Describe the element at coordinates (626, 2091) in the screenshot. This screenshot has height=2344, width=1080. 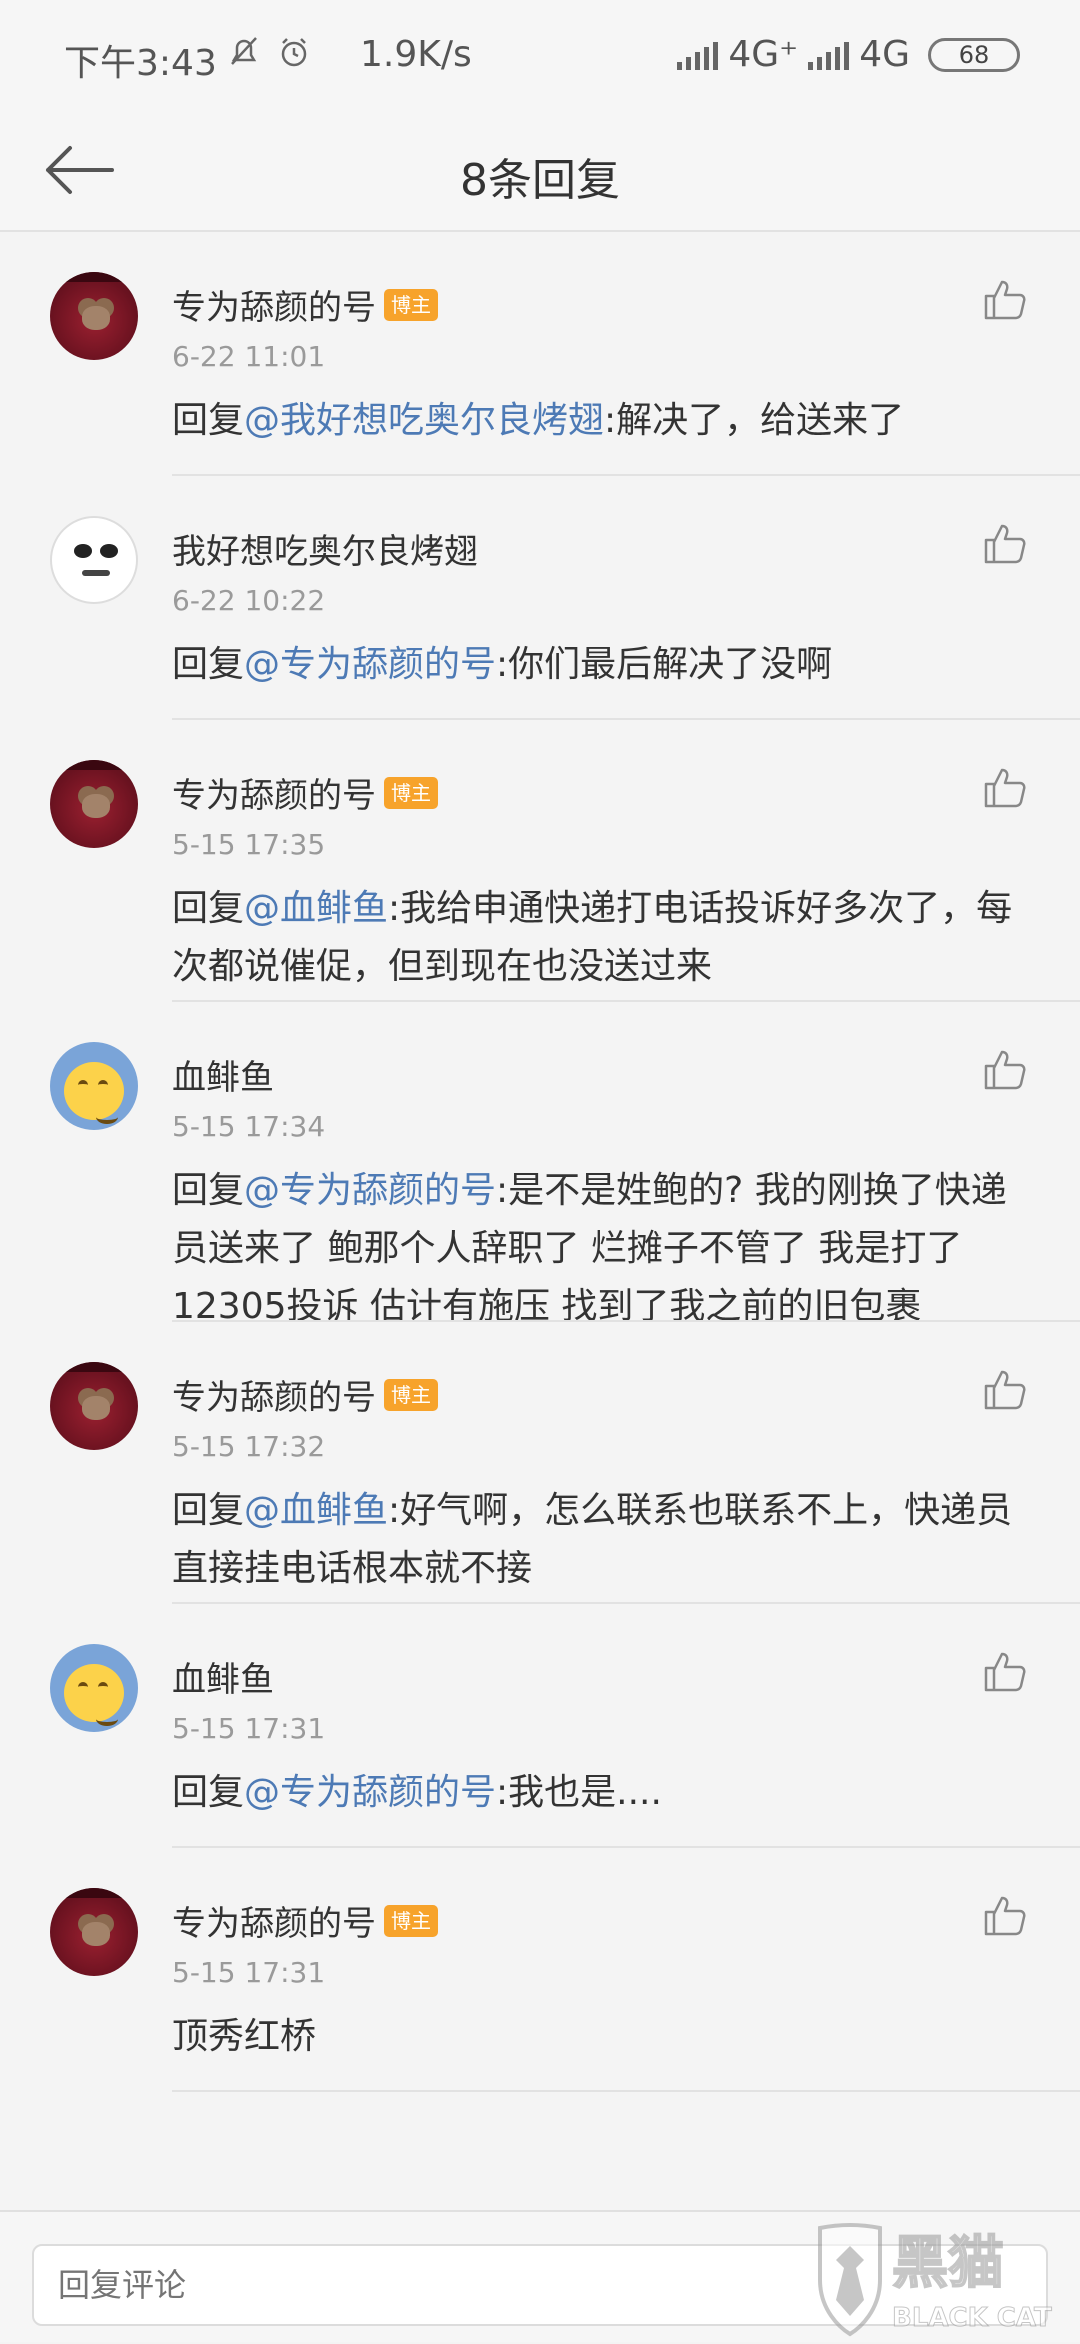
I see `divider` at that location.